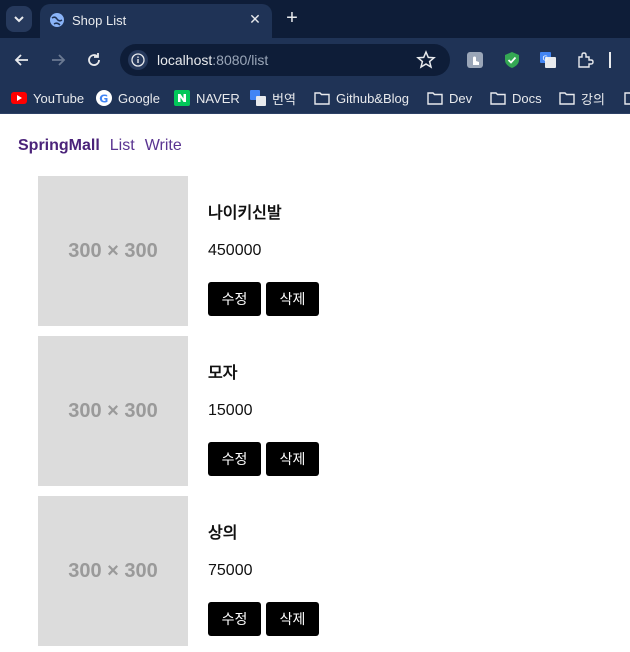  I want to click on site-info-icon, so click(138, 60).